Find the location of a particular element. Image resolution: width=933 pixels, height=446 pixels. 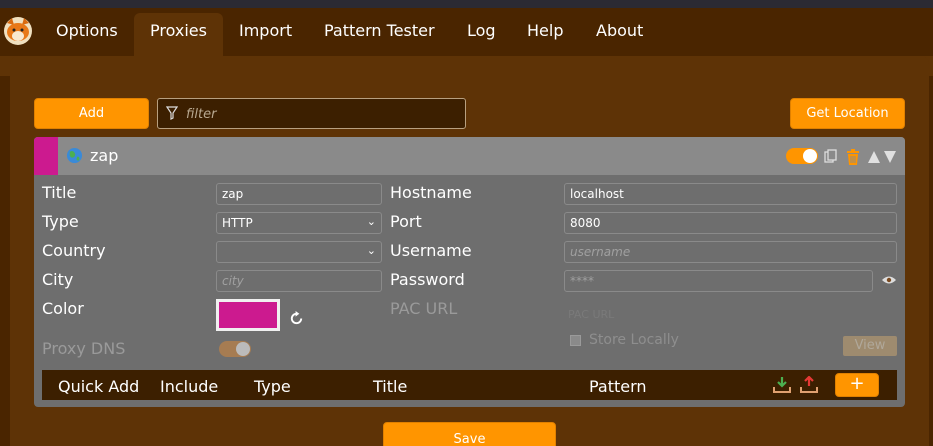

add-pattern-button: + is located at coordinates (857, 385).